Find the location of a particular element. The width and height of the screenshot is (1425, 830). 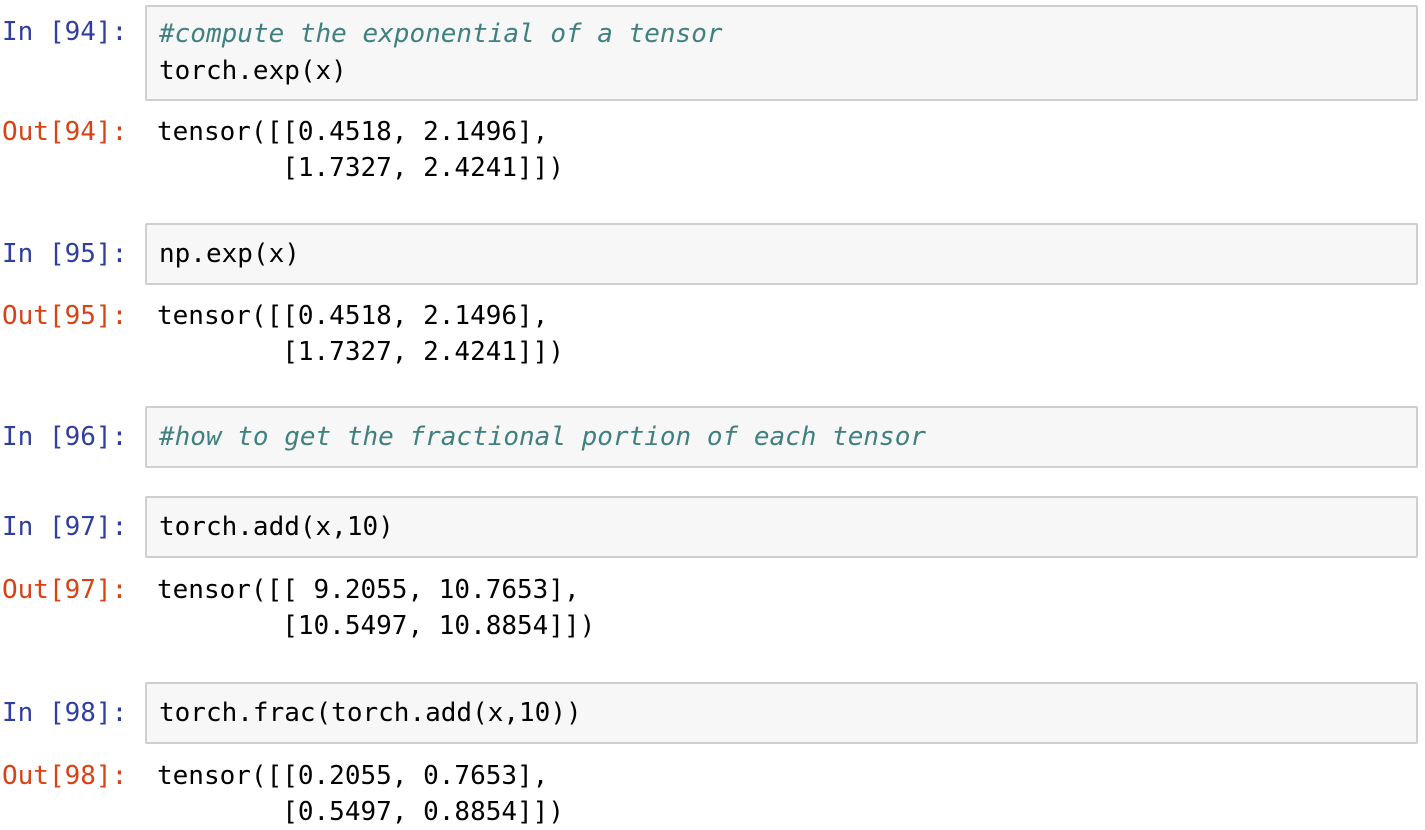

output-line: tensor([[0.2055, 0.7653], is located at coordinates (353, 776).